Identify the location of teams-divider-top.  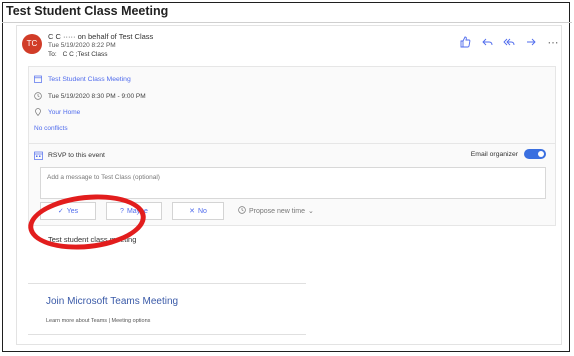
(167, 283).